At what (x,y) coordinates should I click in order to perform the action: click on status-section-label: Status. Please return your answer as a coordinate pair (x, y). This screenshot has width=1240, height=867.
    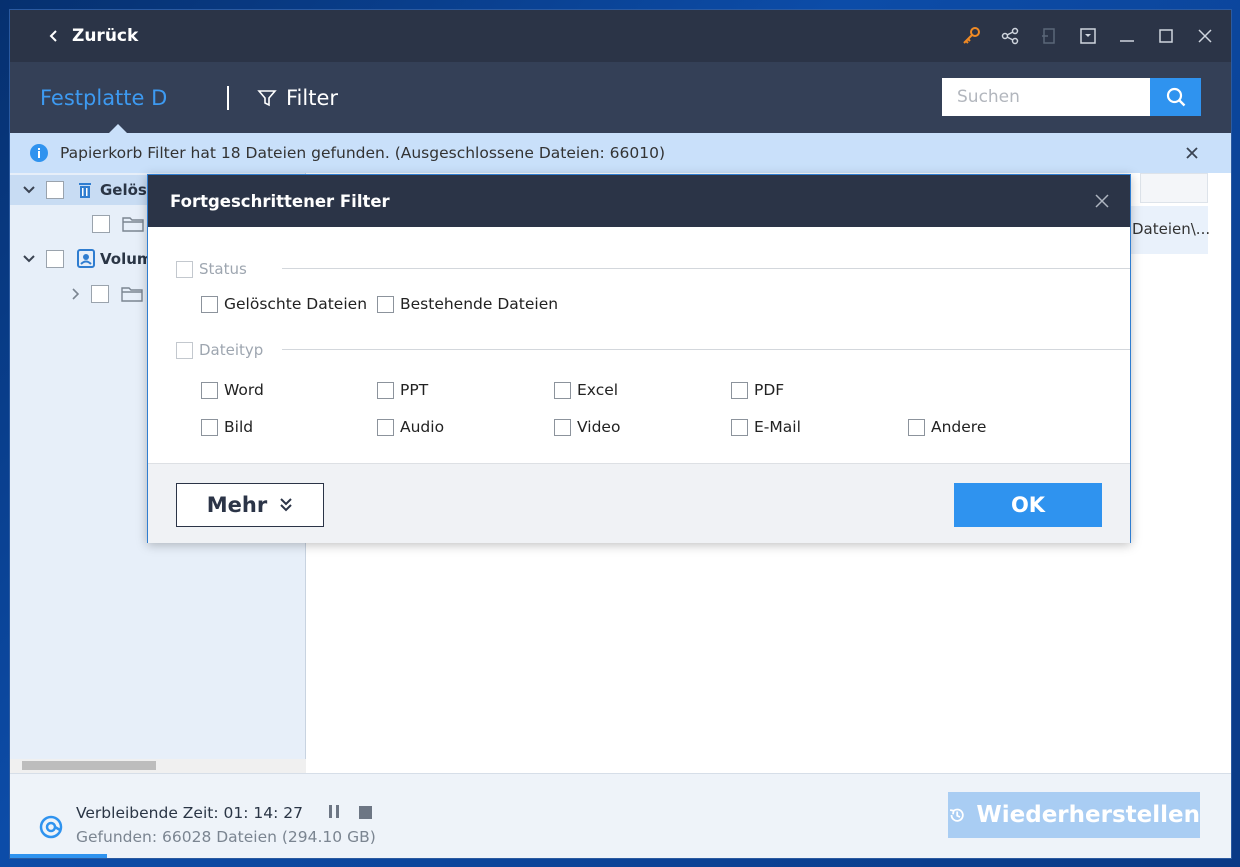
    Looking at the image, I should click on (223, 269).